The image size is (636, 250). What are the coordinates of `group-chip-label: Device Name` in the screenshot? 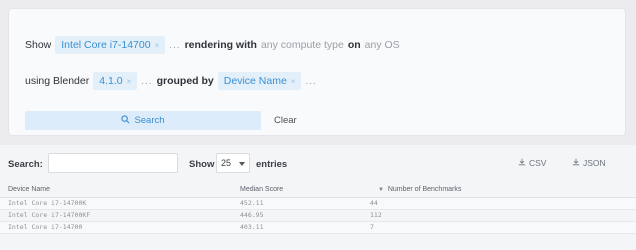 It's located at (255, 81).